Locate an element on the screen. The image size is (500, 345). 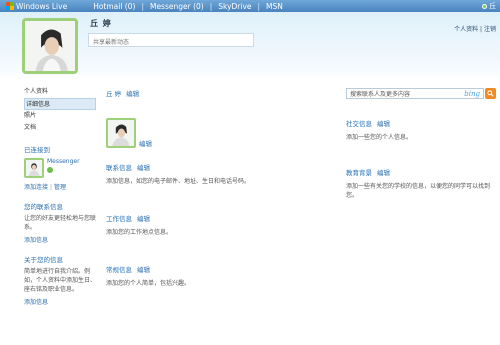
nav-item-profile: 个人资料 is located at coordinates (60, 92).